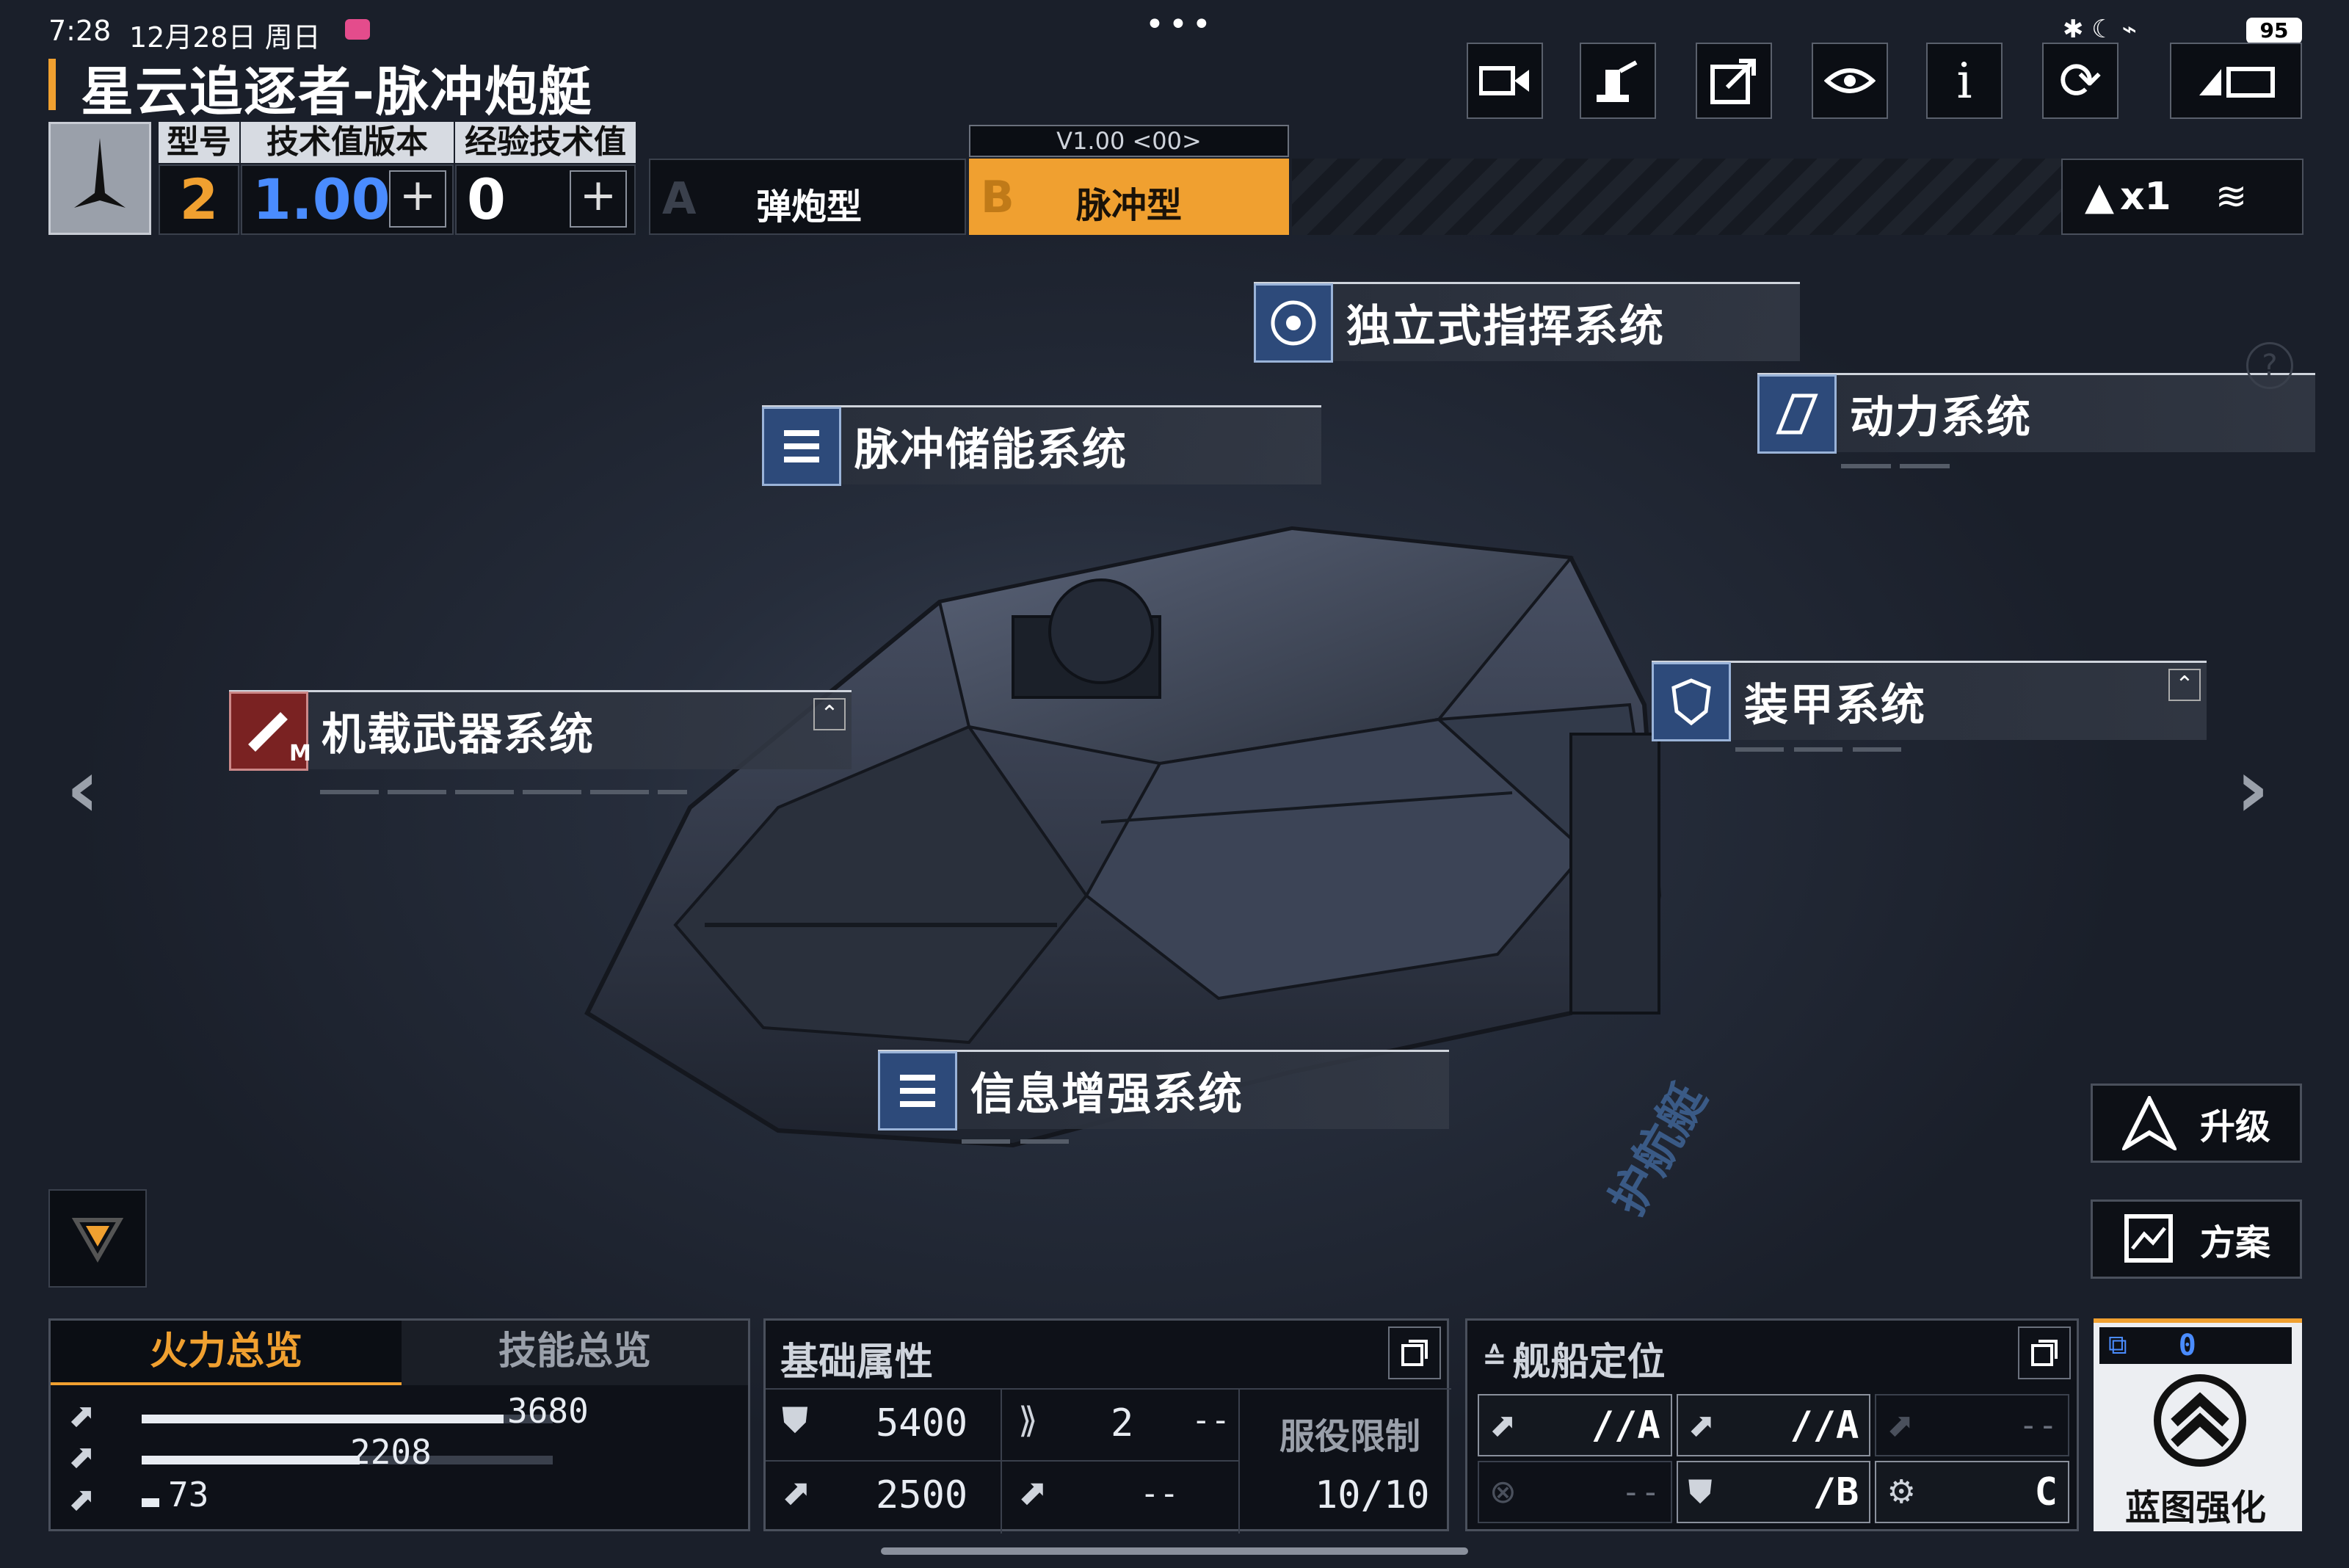 This screenshot has height=1568, width=2349. Describe the element at coordinates (458, 735) in the screenshot. I see `system-weapons-label: 机载武器系统` at that location.